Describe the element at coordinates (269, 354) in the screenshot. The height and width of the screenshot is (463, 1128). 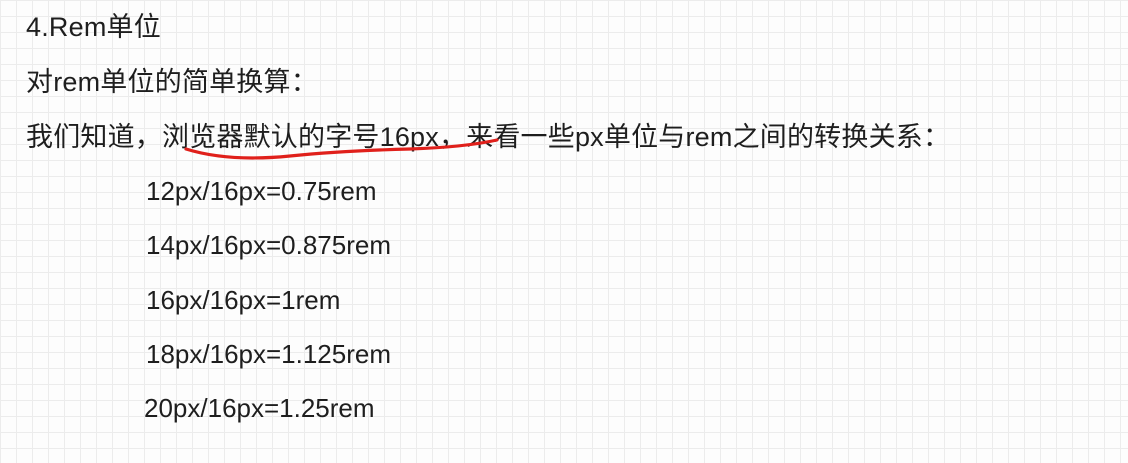
I see `conversion-line: 18px/16px=1.125rem` at that location.